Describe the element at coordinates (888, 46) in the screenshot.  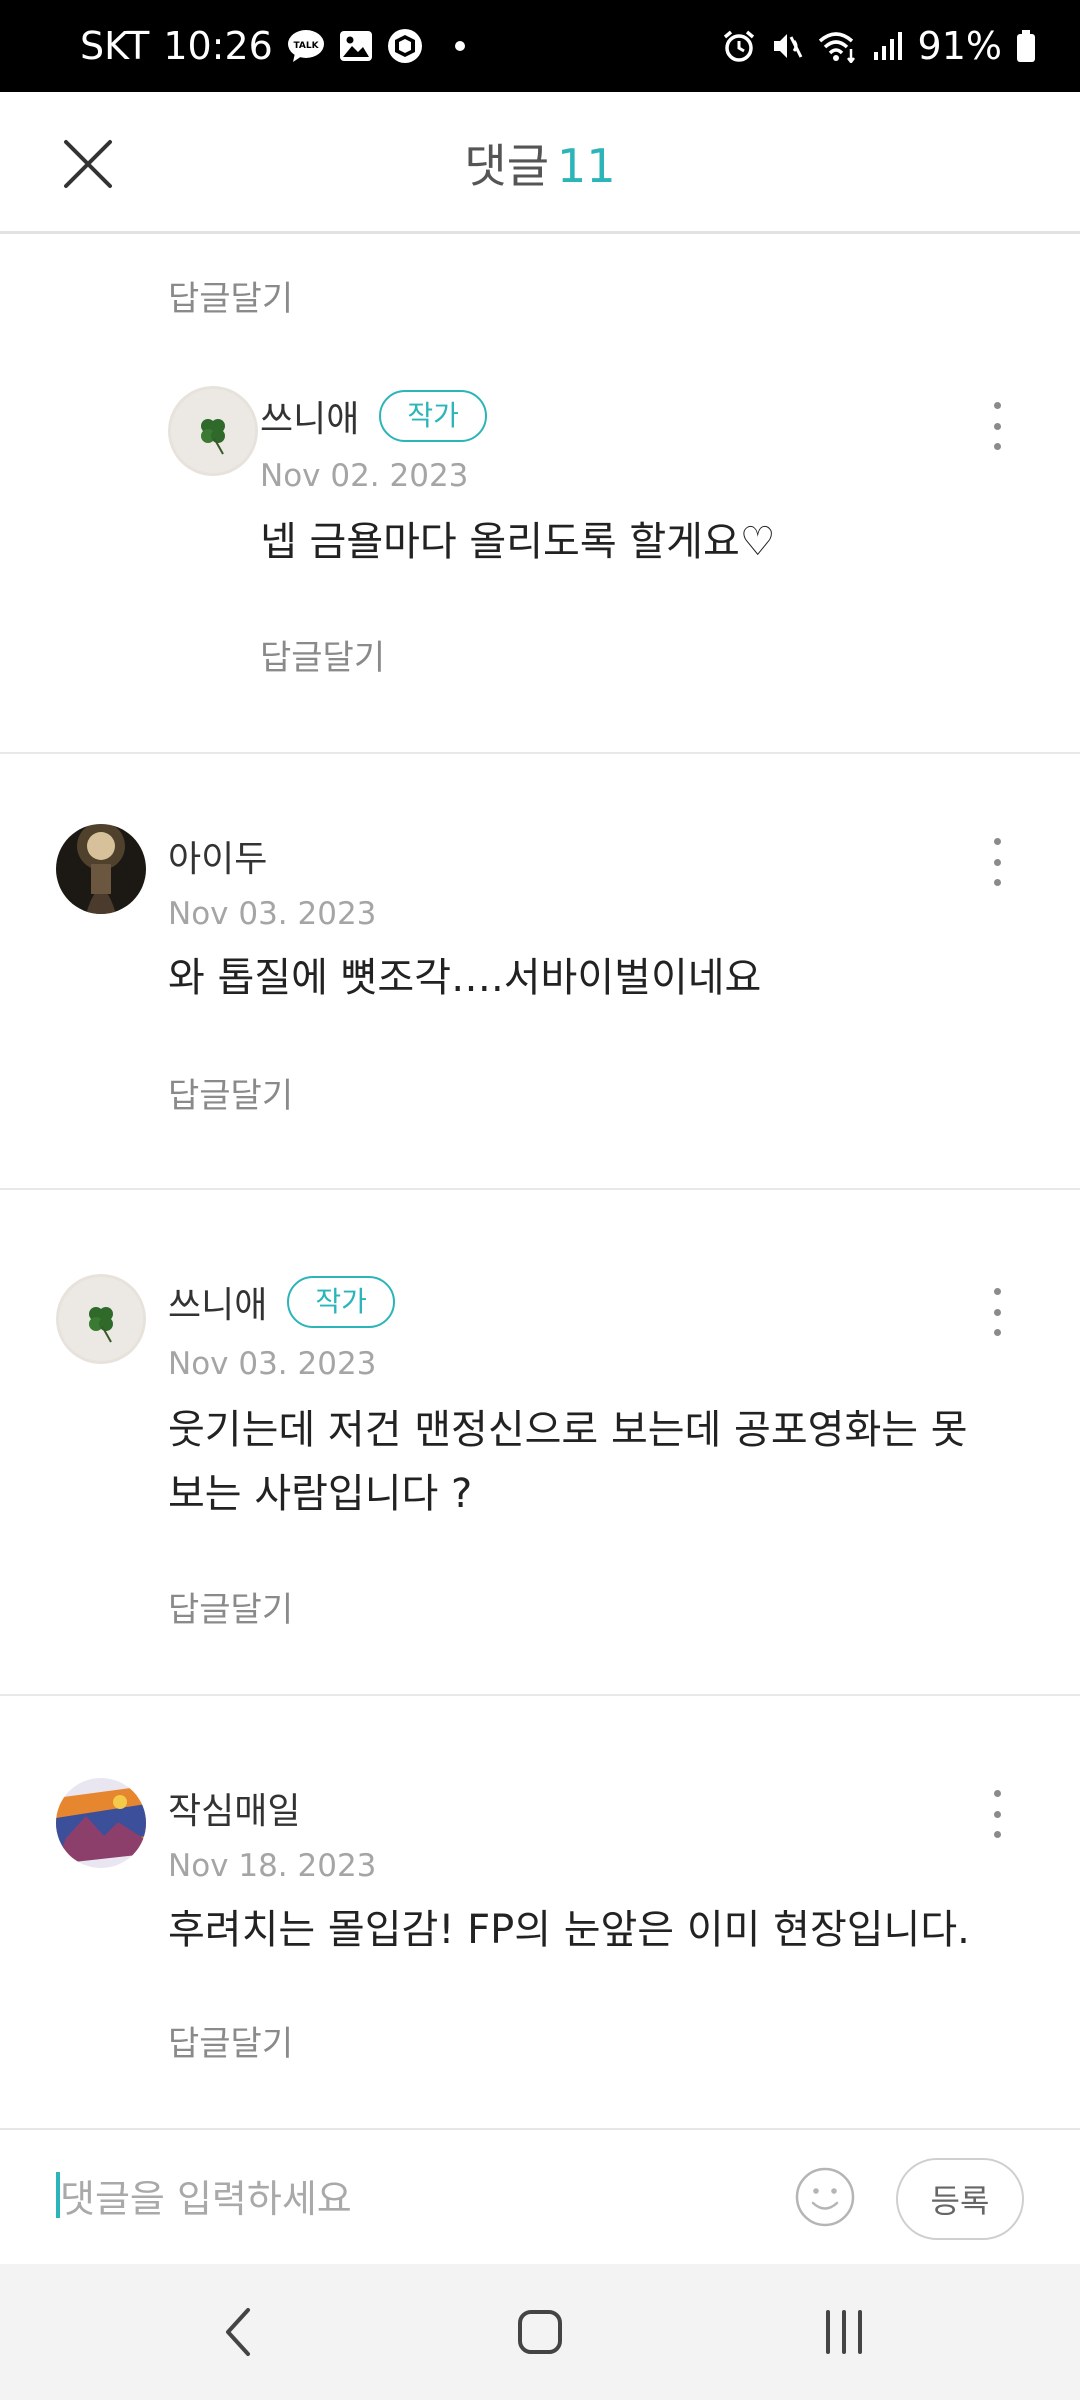
I see `signal-icon` at that location.